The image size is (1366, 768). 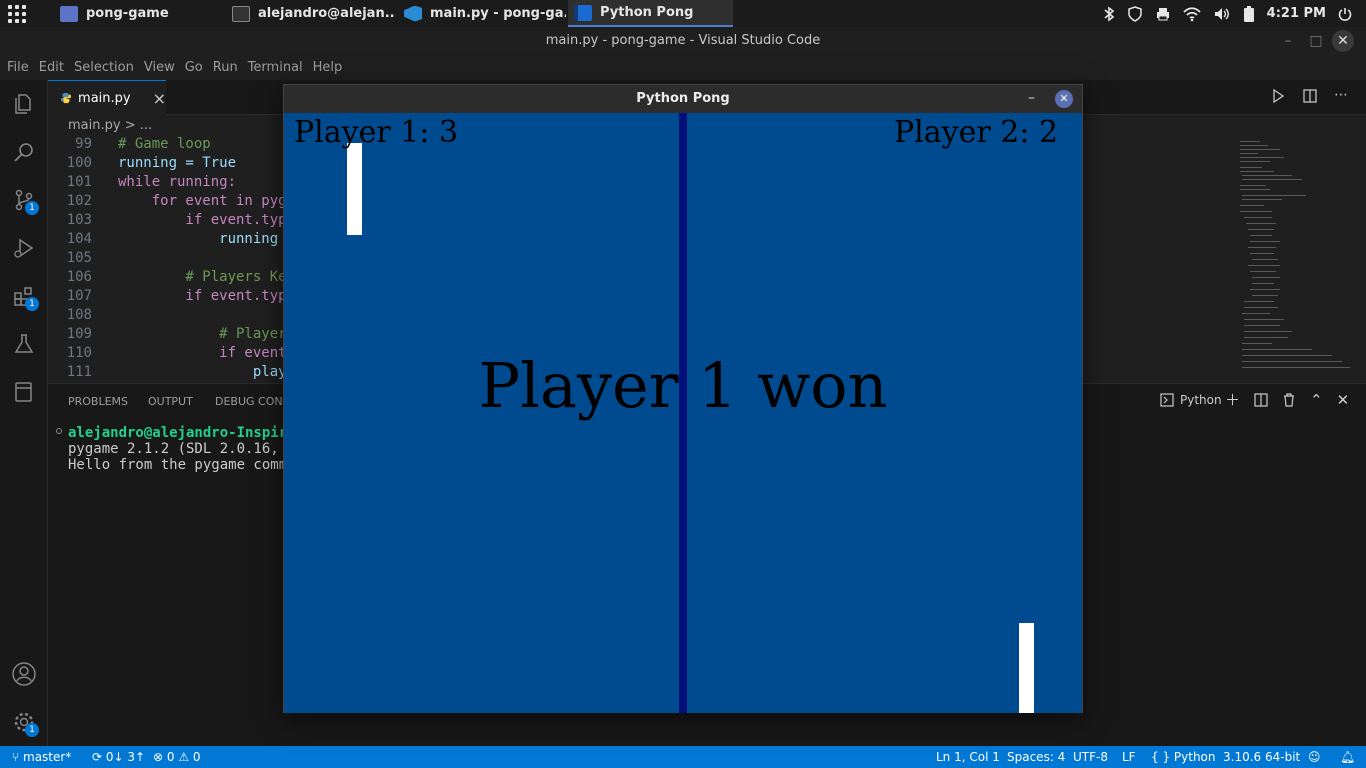 What do you see at coordinates (650, 13) in the screenshot?
I see `taskbar-item-python-pong: Python Pong` at bounding box center [650, 13].